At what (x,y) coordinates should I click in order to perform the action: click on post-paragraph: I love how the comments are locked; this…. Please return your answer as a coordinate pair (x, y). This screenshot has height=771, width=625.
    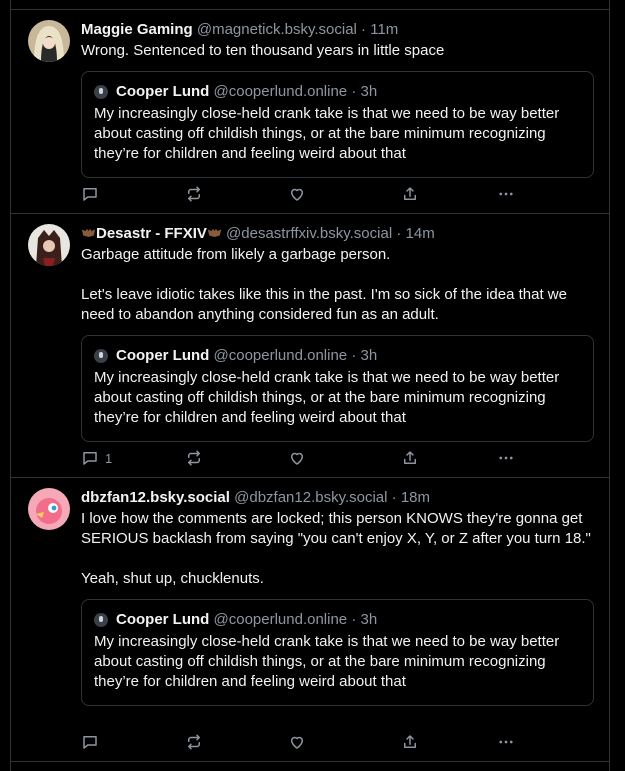
    Looking at the image, I should click on (336, 528).